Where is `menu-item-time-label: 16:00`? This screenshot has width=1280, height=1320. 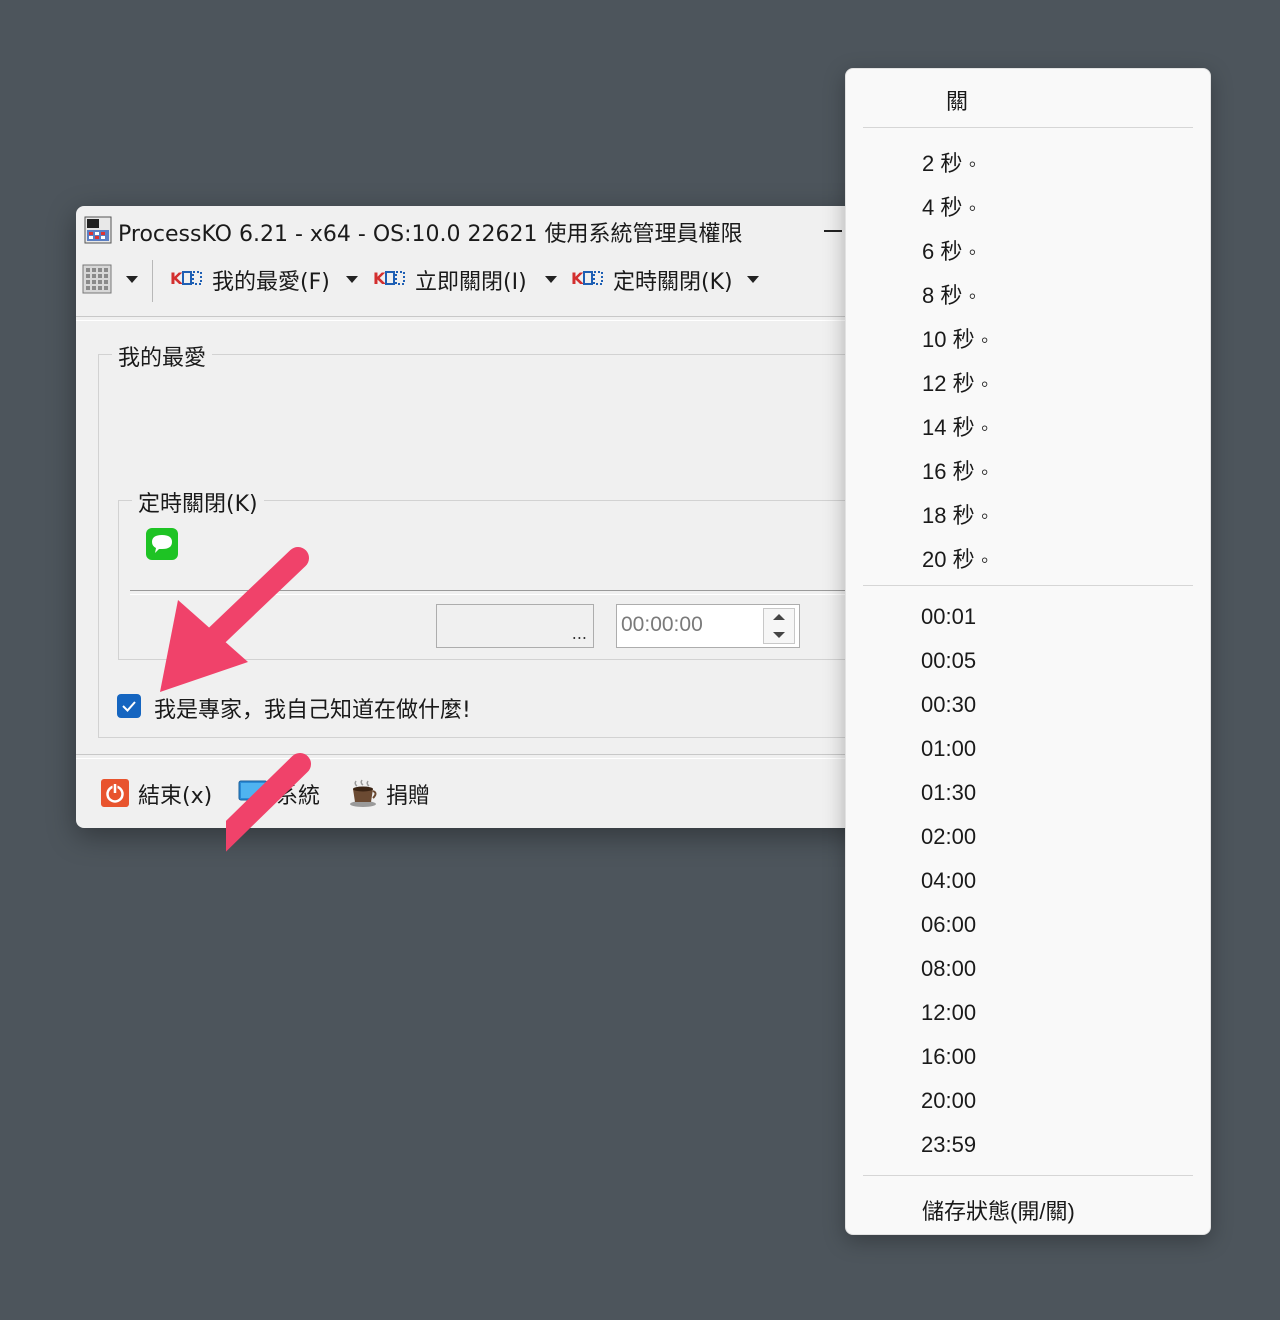
menu-item-time-label: 16:00 is located at coordinates (949, 1056).